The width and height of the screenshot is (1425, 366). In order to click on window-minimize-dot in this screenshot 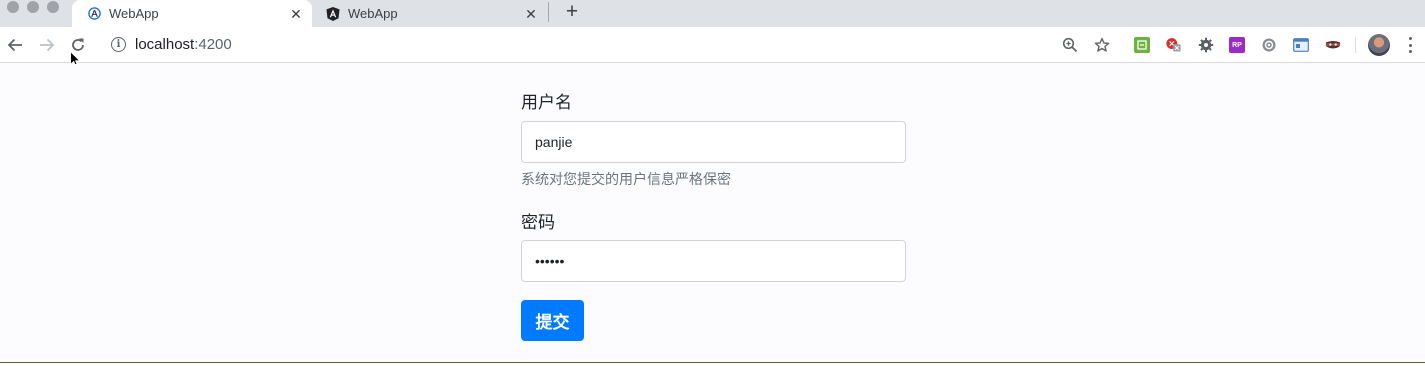, I will do `click(33, 7)`.